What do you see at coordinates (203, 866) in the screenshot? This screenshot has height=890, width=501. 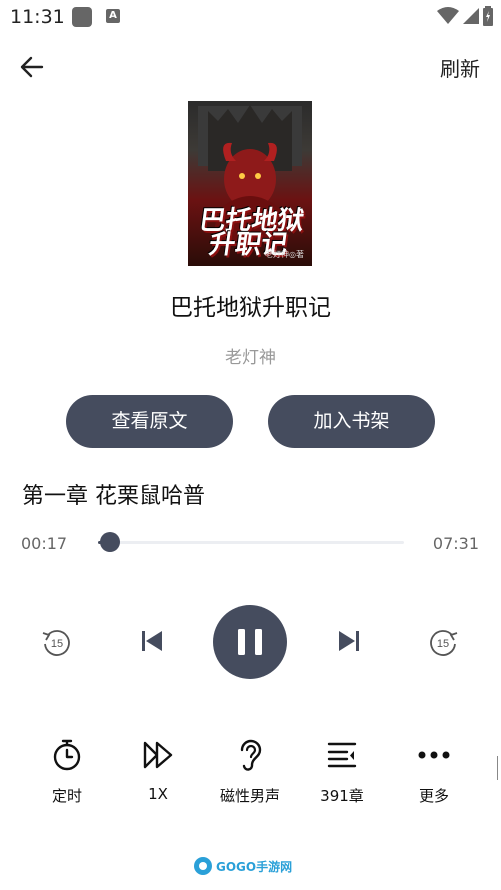 I see `gogo-logo-icon` at bounding box center [203, 866].